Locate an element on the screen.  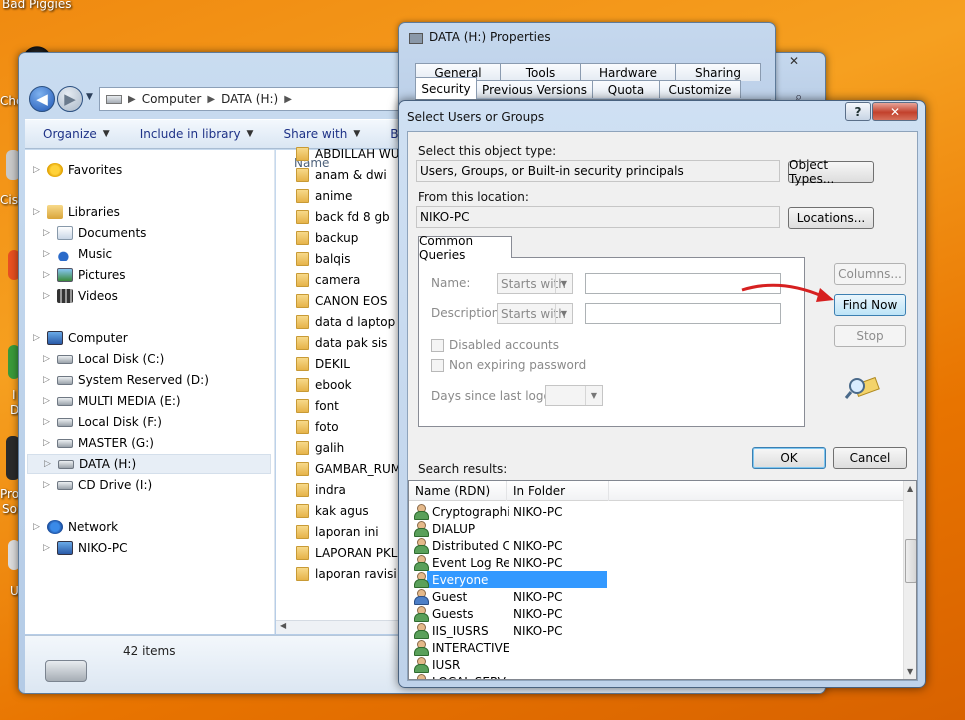
close-icon: ✕ is located at coordinates (794, 61).